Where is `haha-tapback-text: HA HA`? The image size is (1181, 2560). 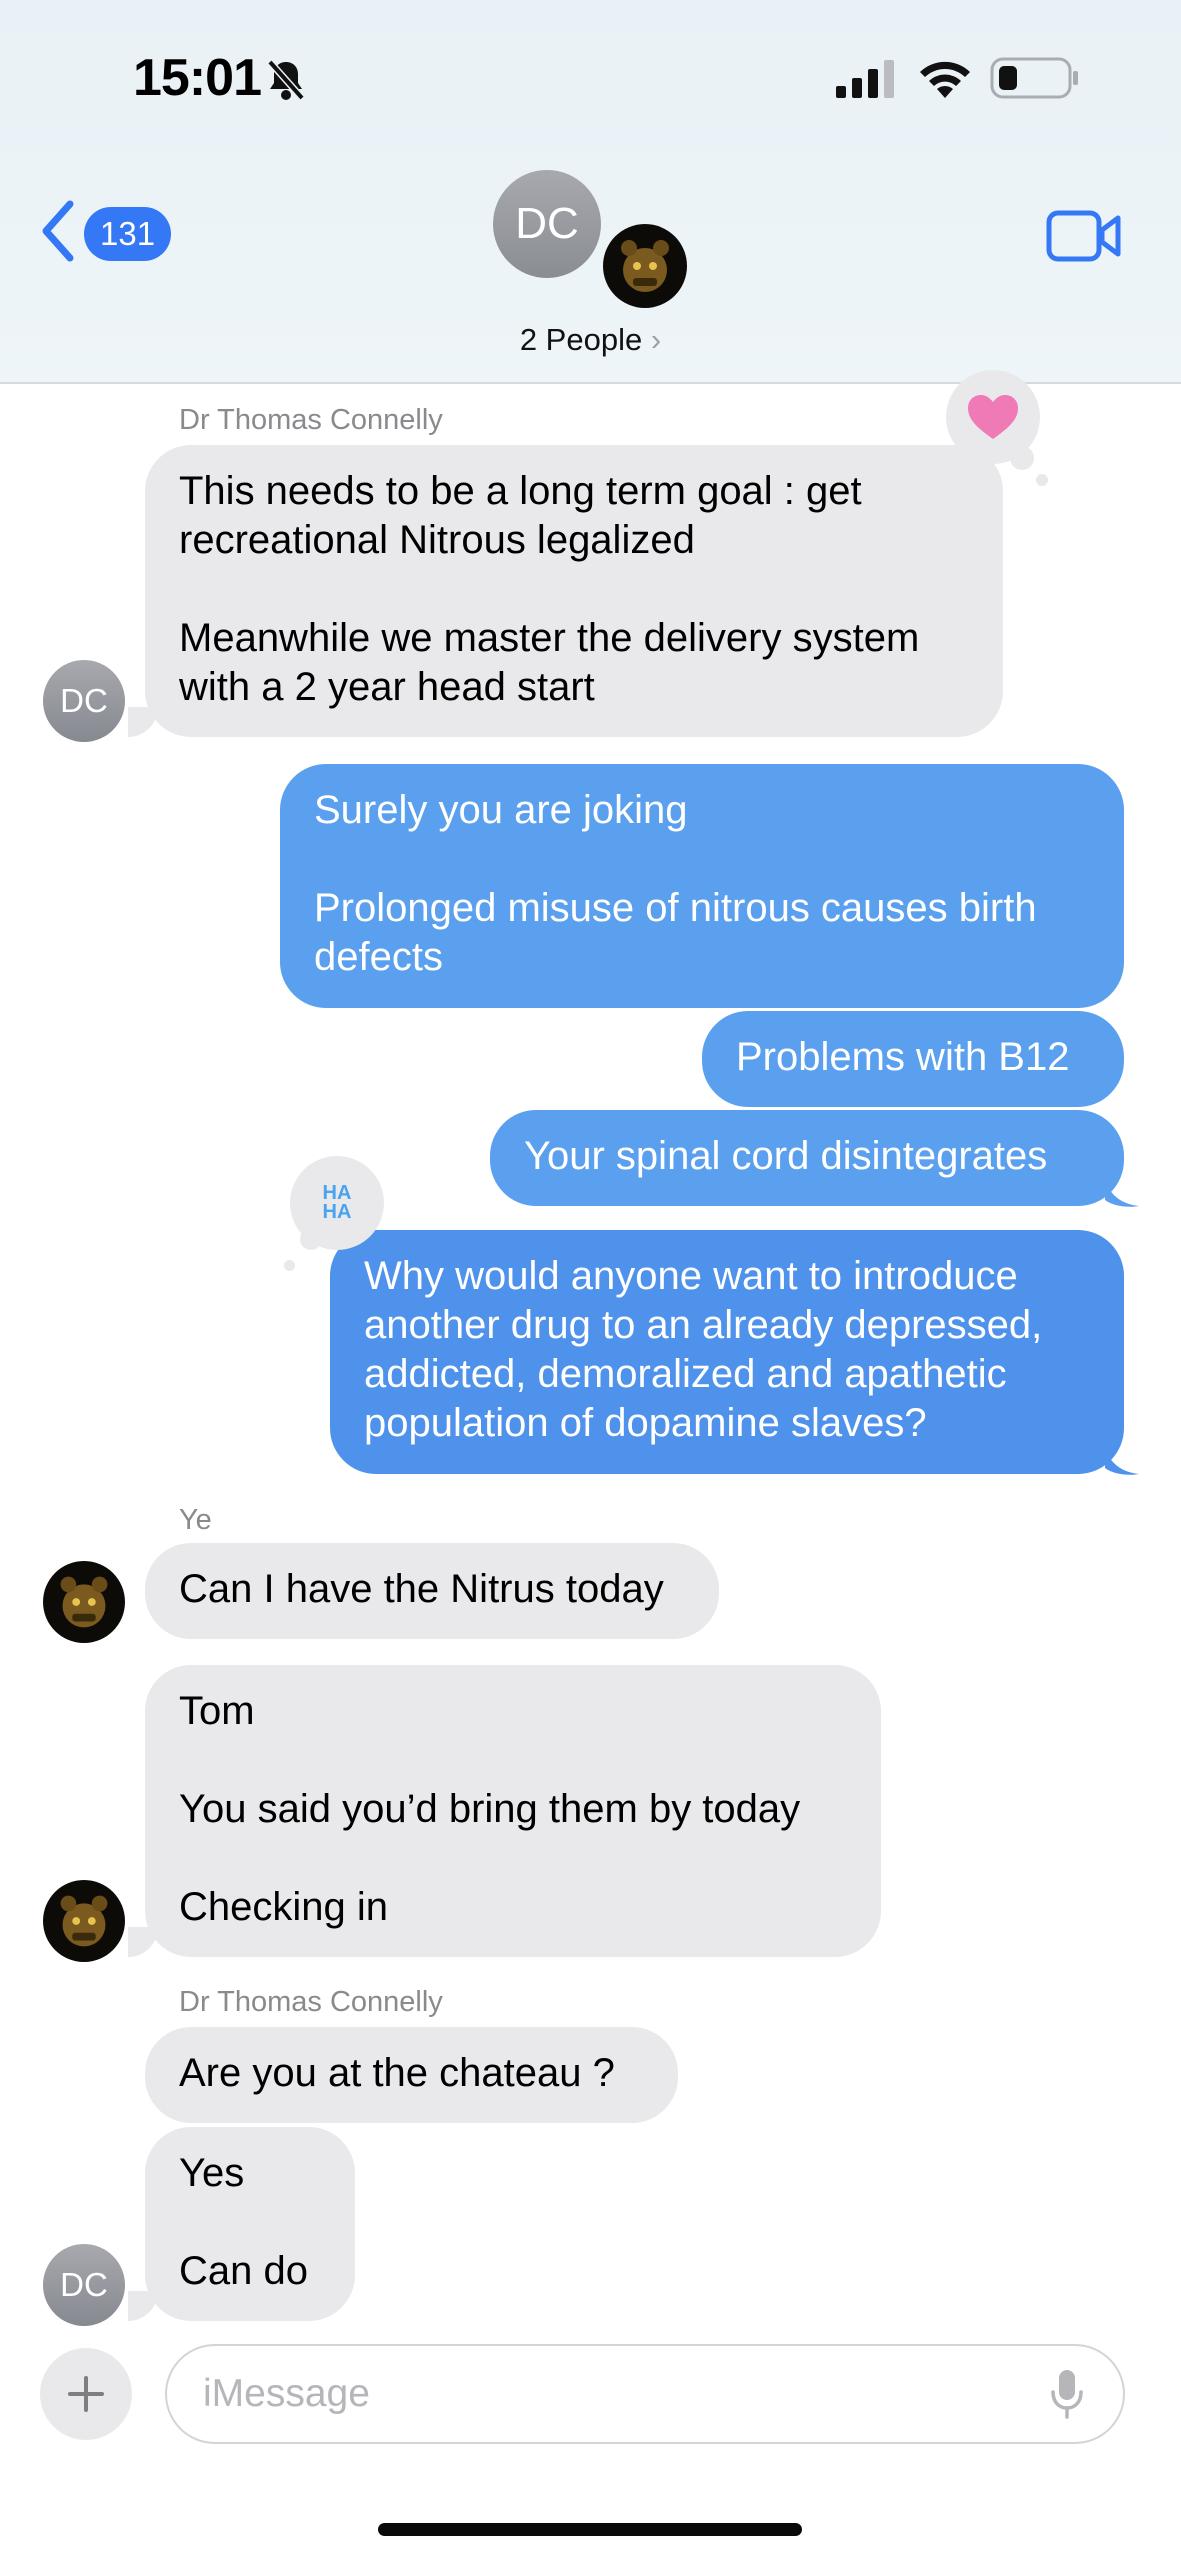
haha-tapback-text: HA HA is located at coordinates (337, 1202).